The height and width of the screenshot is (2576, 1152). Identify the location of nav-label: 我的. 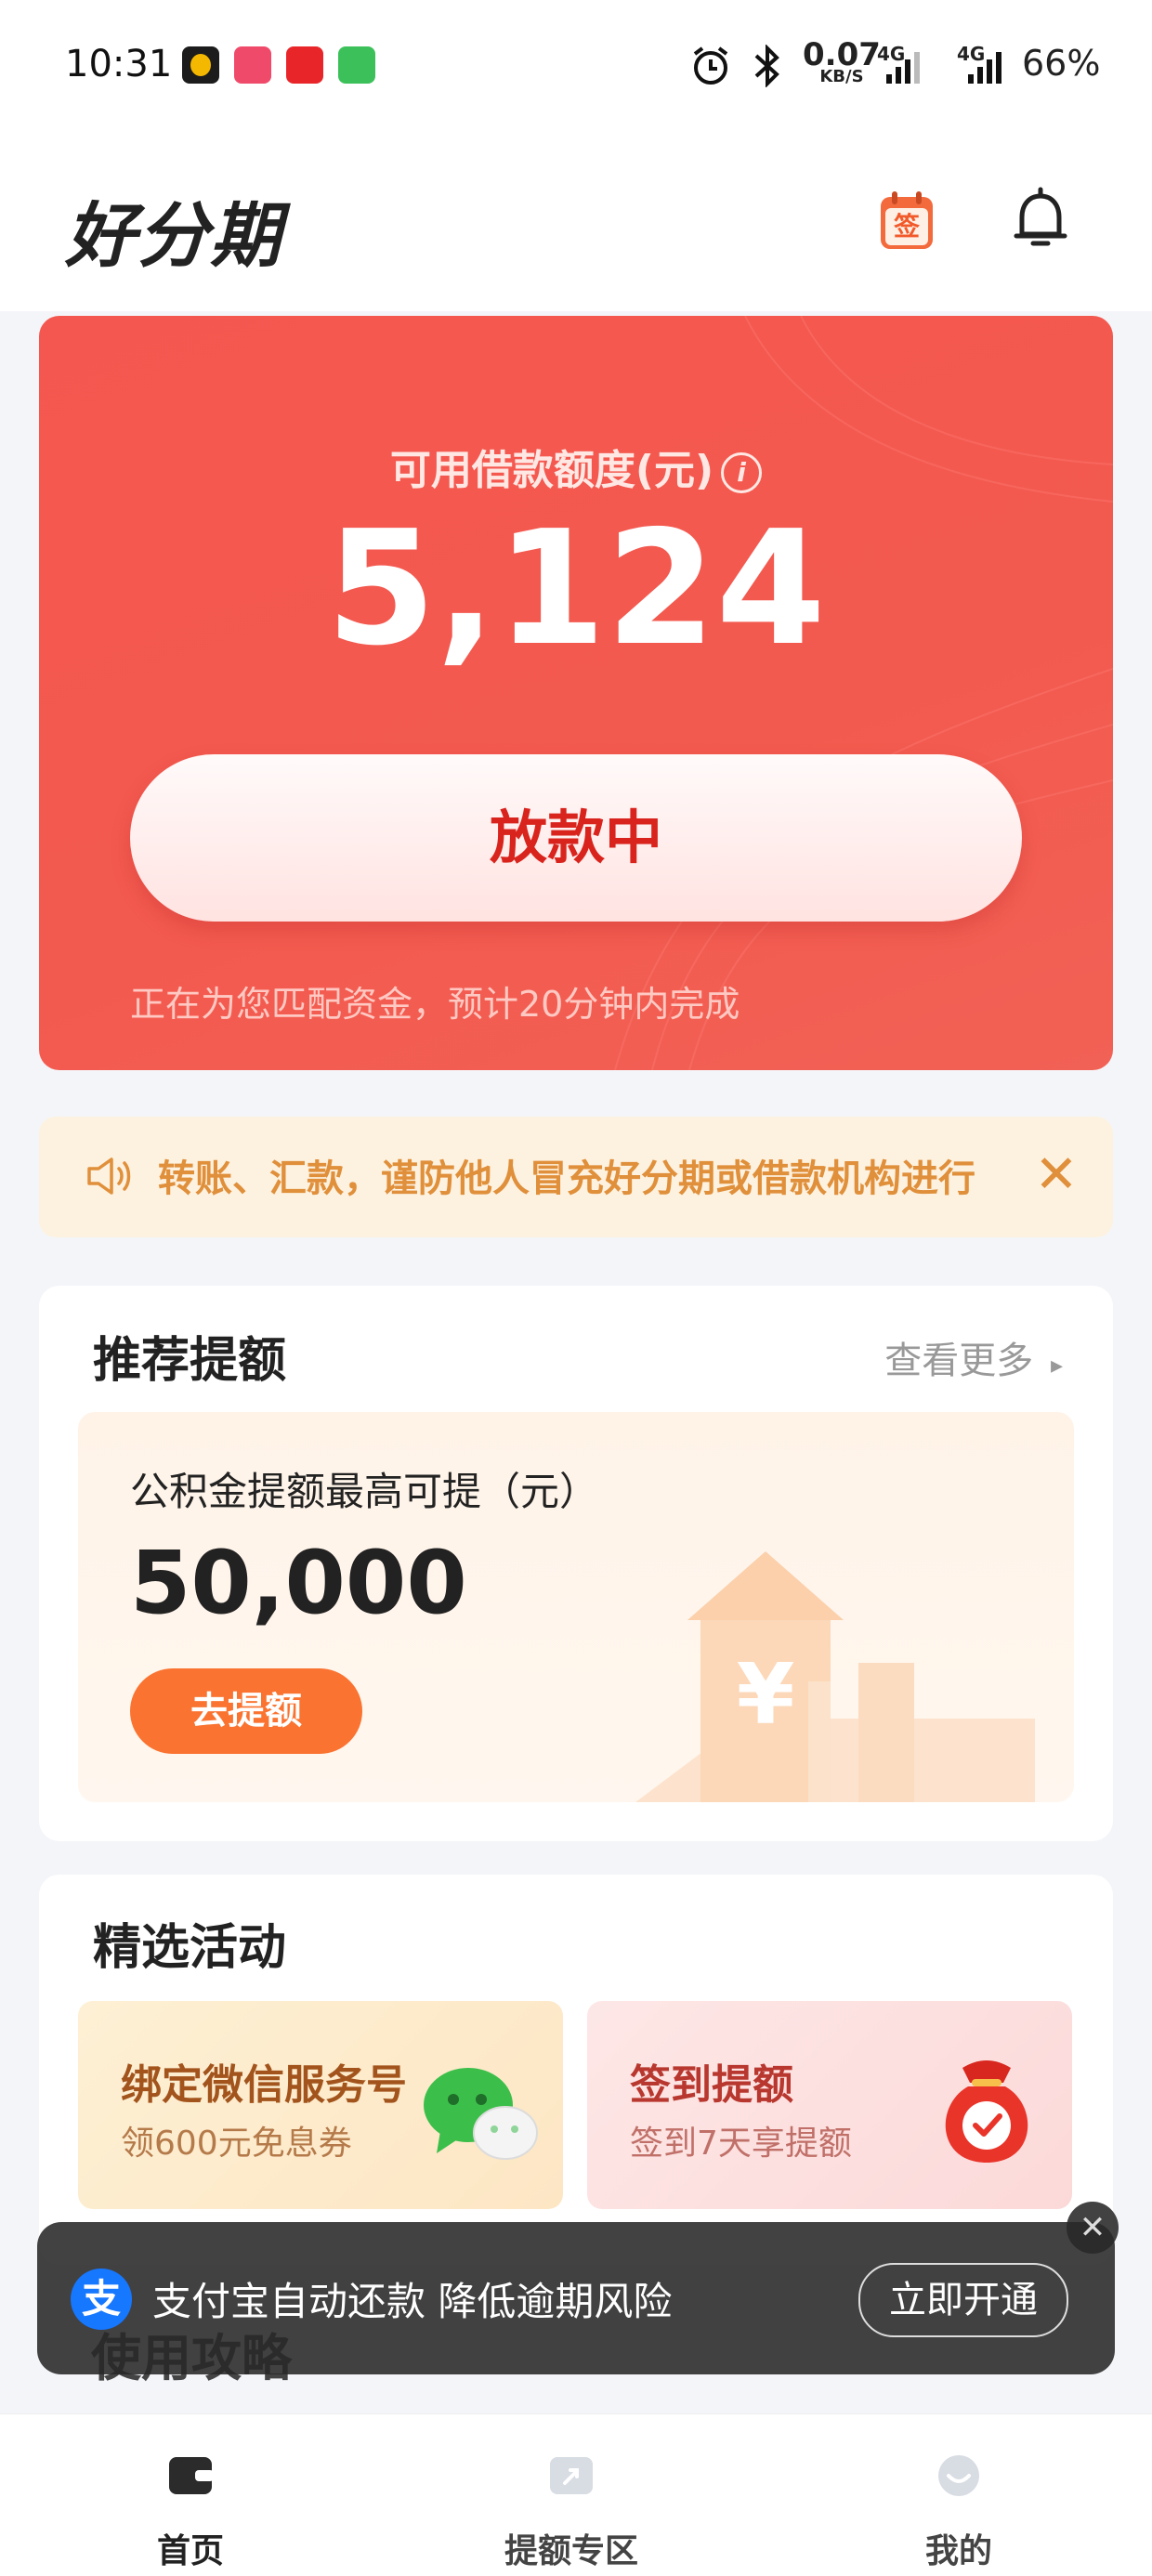
(958, 2550).